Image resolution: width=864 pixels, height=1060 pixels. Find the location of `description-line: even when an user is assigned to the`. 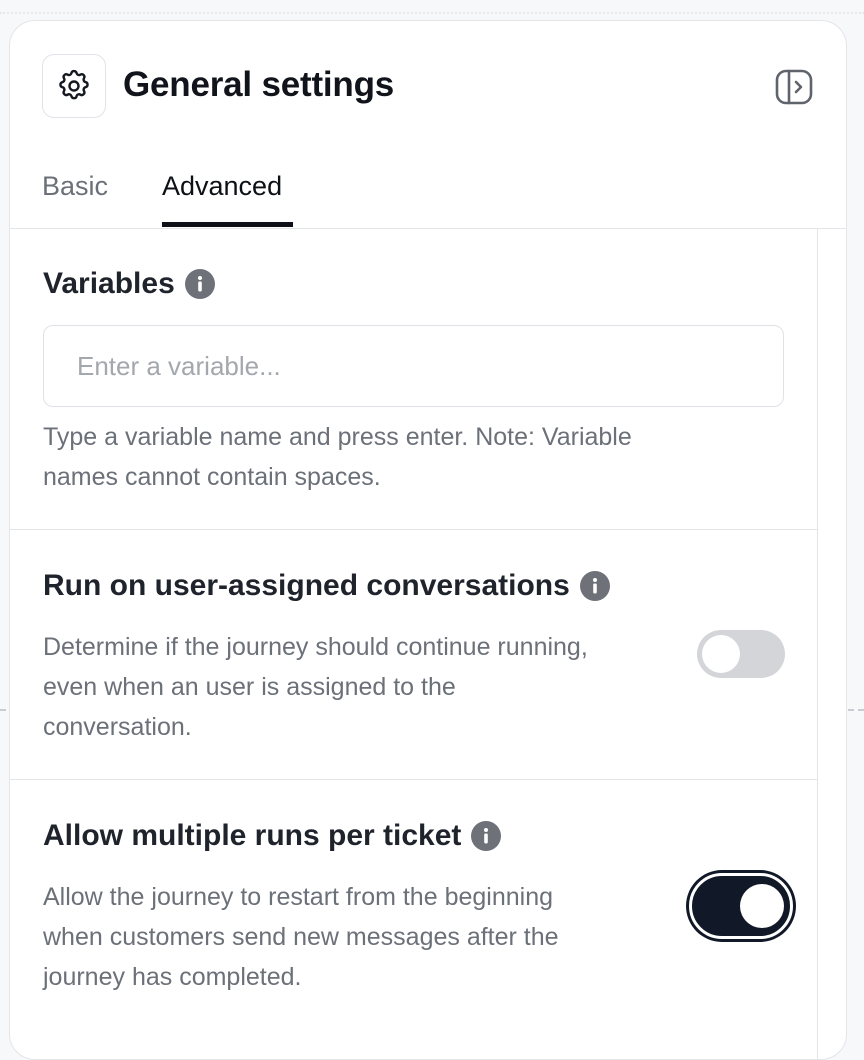

description-line: even when an user is assigned to the is located at coordinates (249, 687).